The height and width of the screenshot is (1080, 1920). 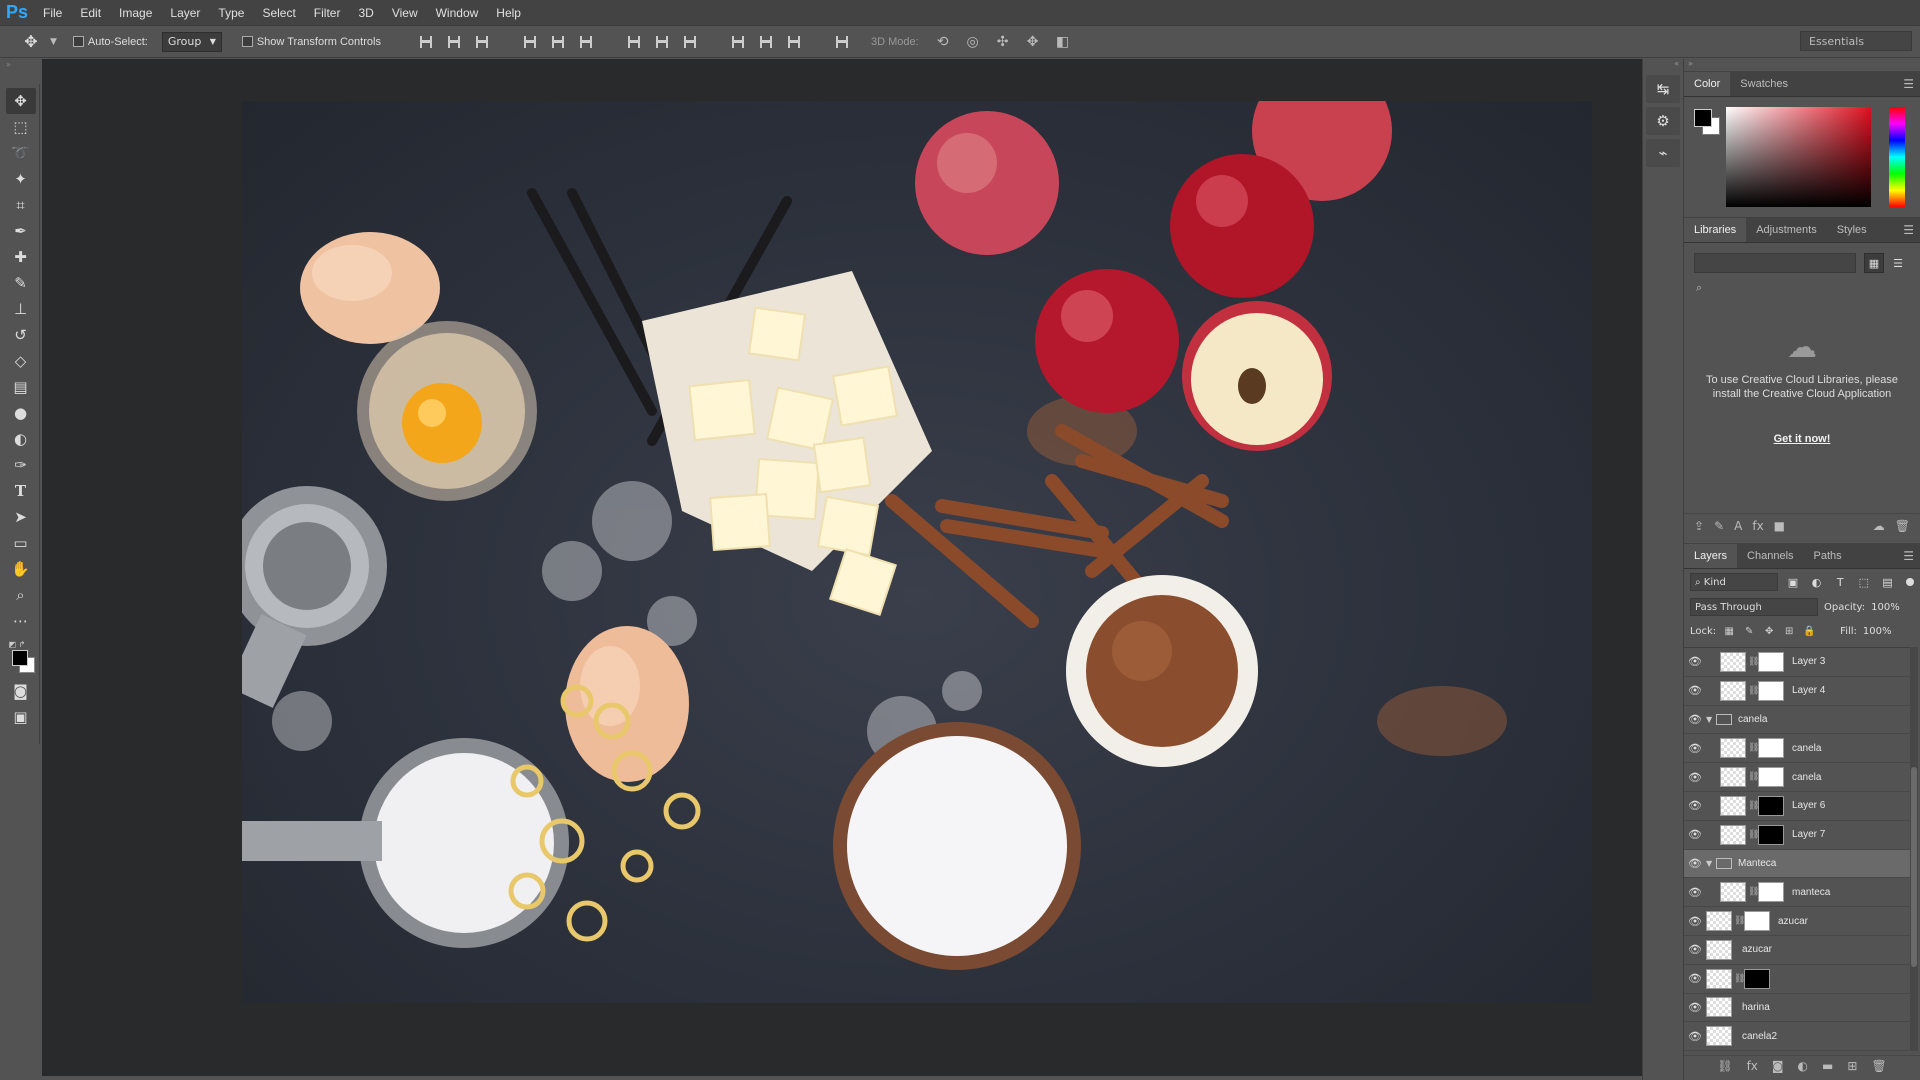 I want to click on new-adjustment-layer-icon: ◐, so click(x=1803, y=1066).